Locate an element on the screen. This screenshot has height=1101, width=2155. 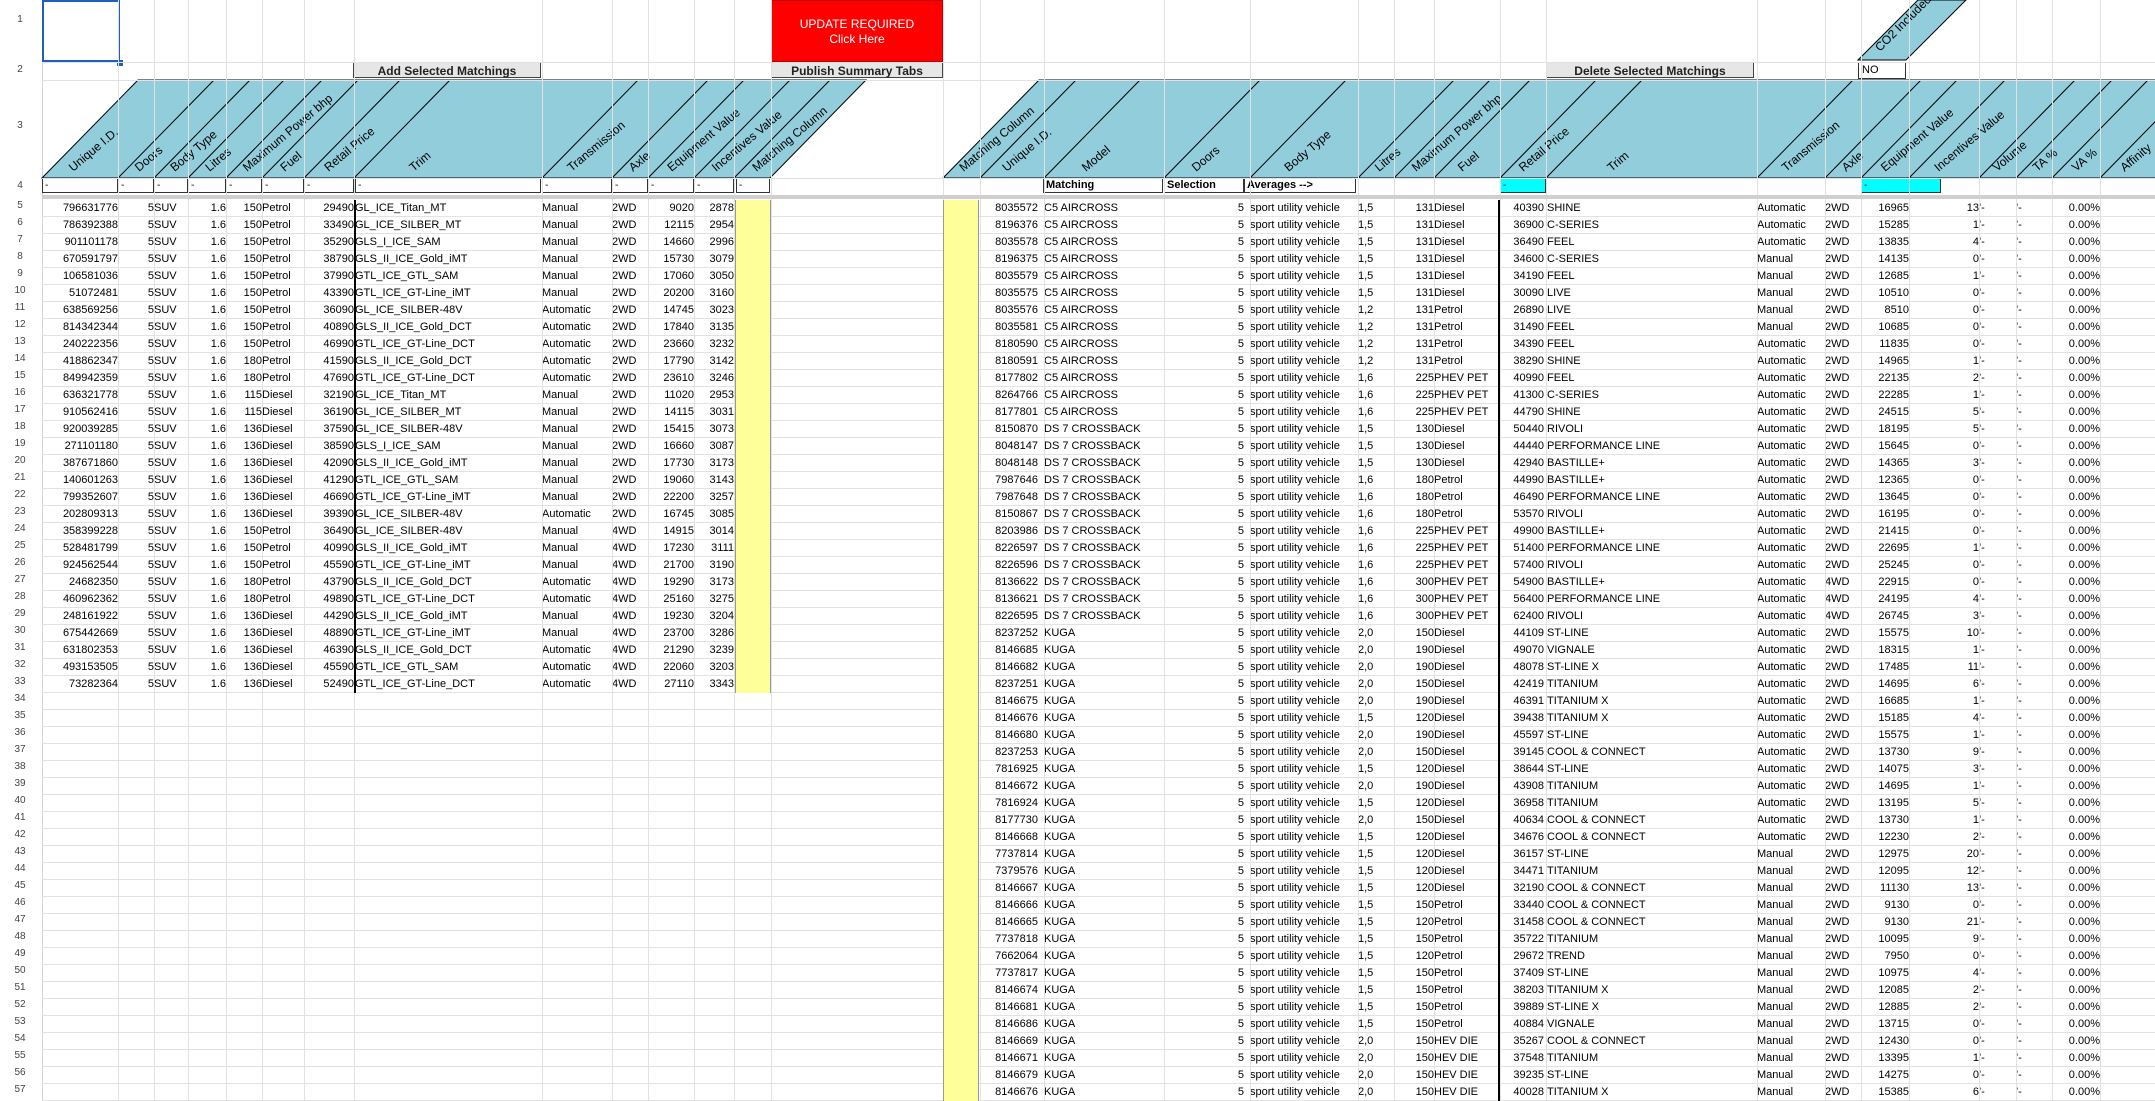
left-table-cell: 73282364 is located at coordinates (80, 684).